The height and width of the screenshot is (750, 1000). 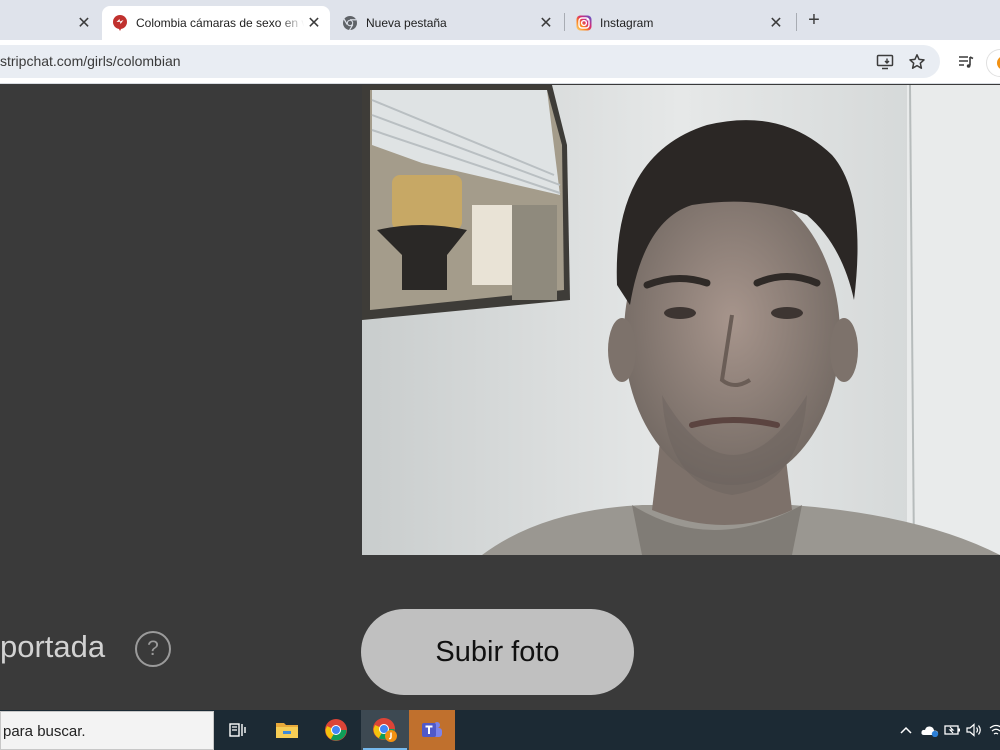 I want to click on file-explorer-icon, so click(x=287, y=730).